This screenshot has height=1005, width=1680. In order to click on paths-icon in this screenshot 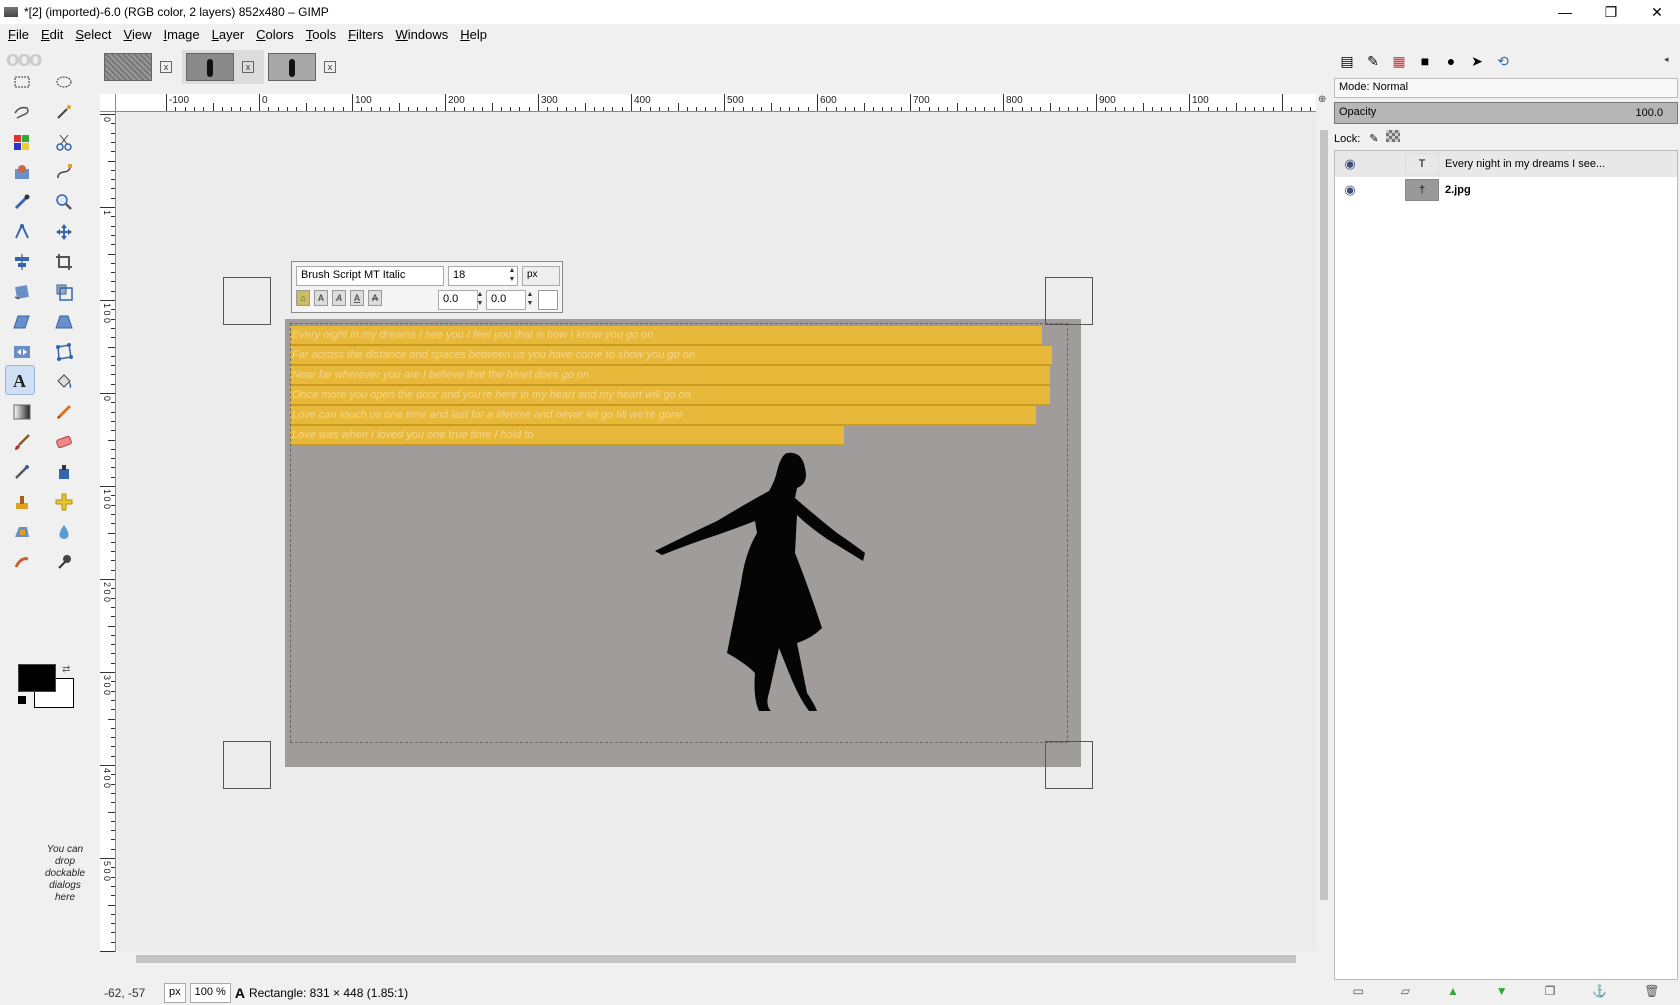, I will do `click(64, 172)`.